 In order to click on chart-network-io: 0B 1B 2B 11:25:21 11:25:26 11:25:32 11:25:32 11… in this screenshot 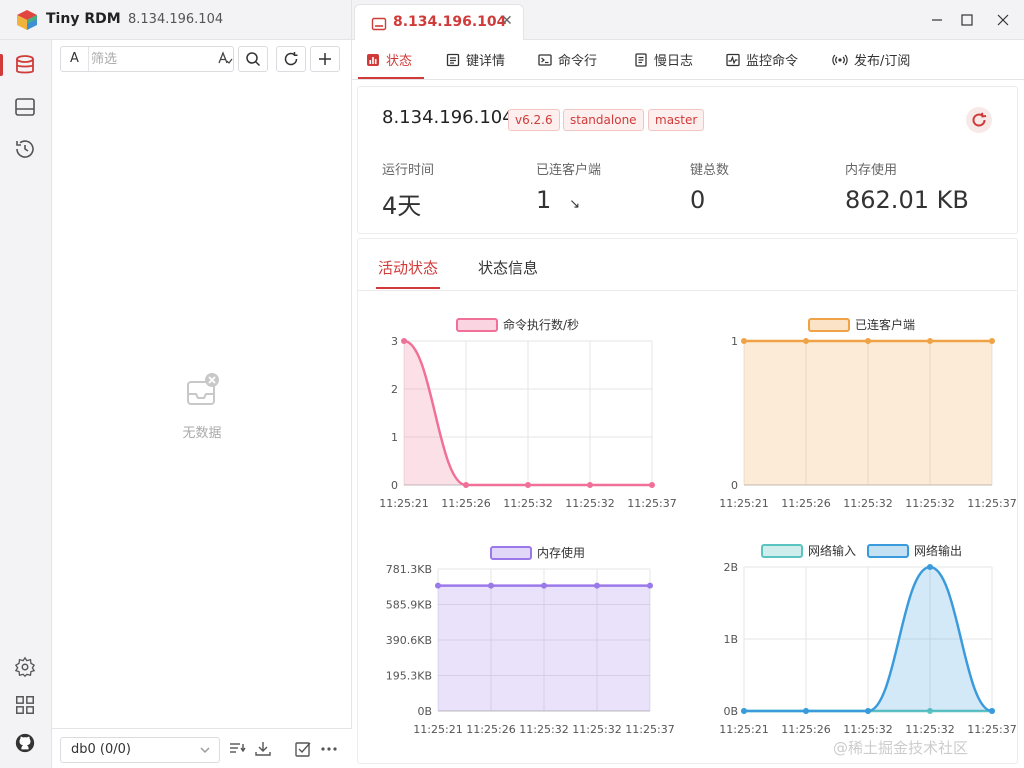, I will do `click(867, 639)`.